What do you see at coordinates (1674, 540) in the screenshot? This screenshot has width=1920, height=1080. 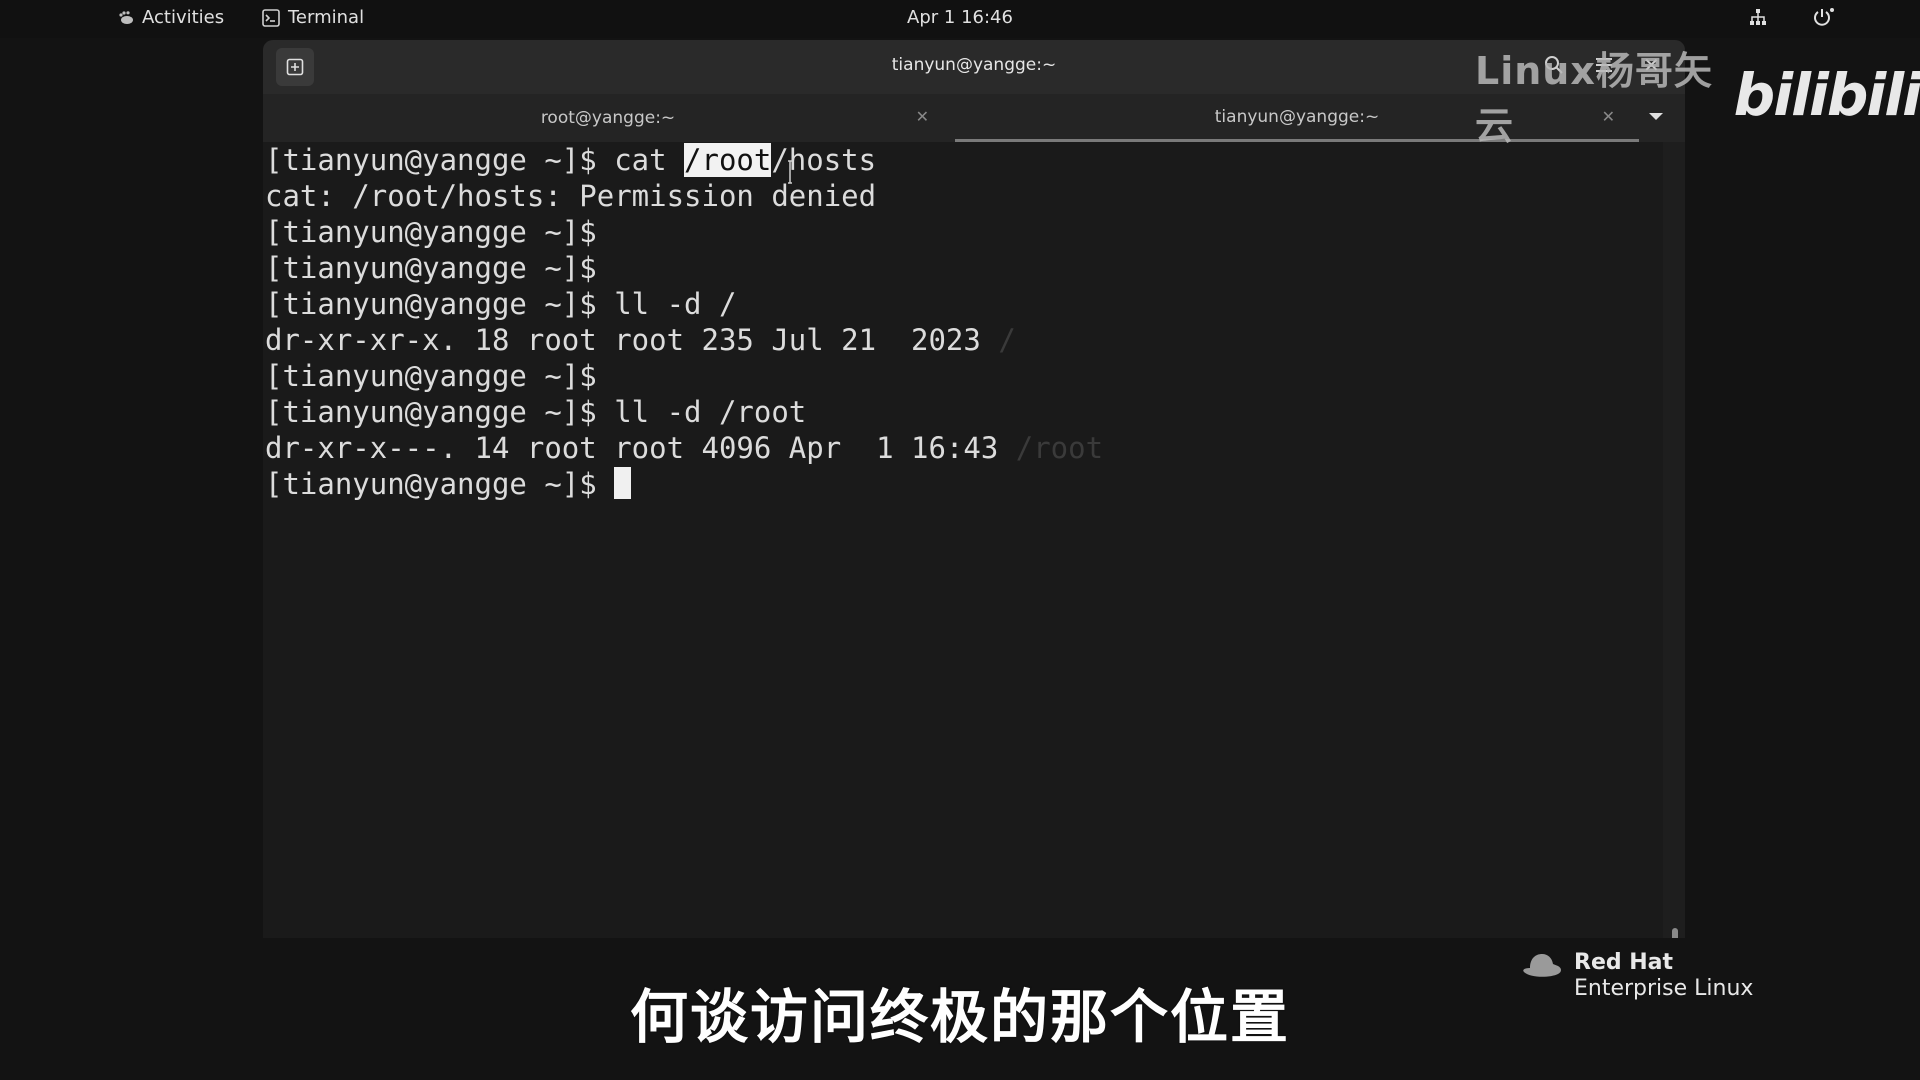 I see `terminal-scrollbar` at bounding box center [1674, 540].